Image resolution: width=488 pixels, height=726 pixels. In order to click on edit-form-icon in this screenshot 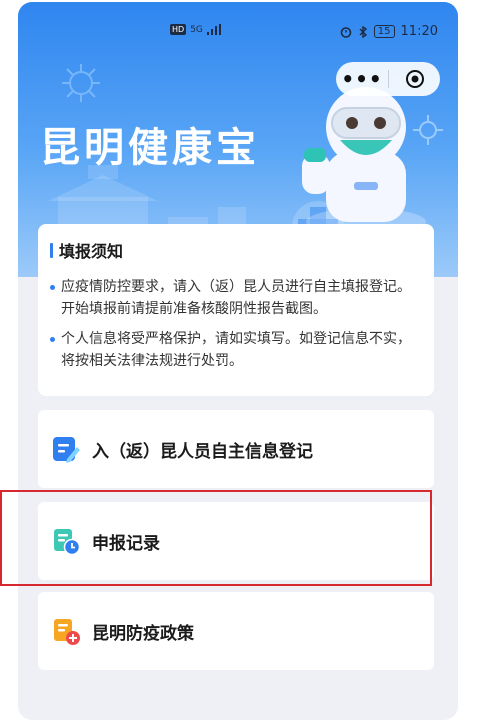, I will do `click(66, 450)`.